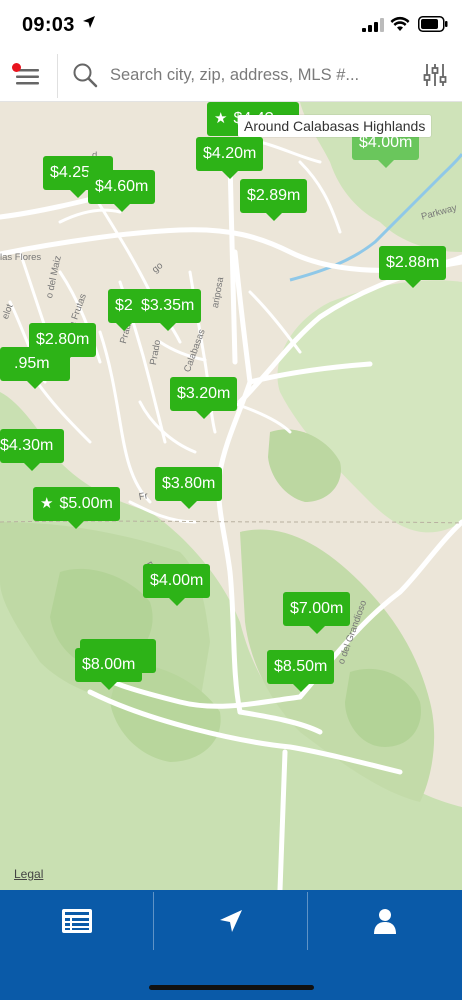 This screenshot has height=1000, width=462. Describe the element at coordinates (48, 25) in the screenshot. I see `status-time: 09:03` at that location.